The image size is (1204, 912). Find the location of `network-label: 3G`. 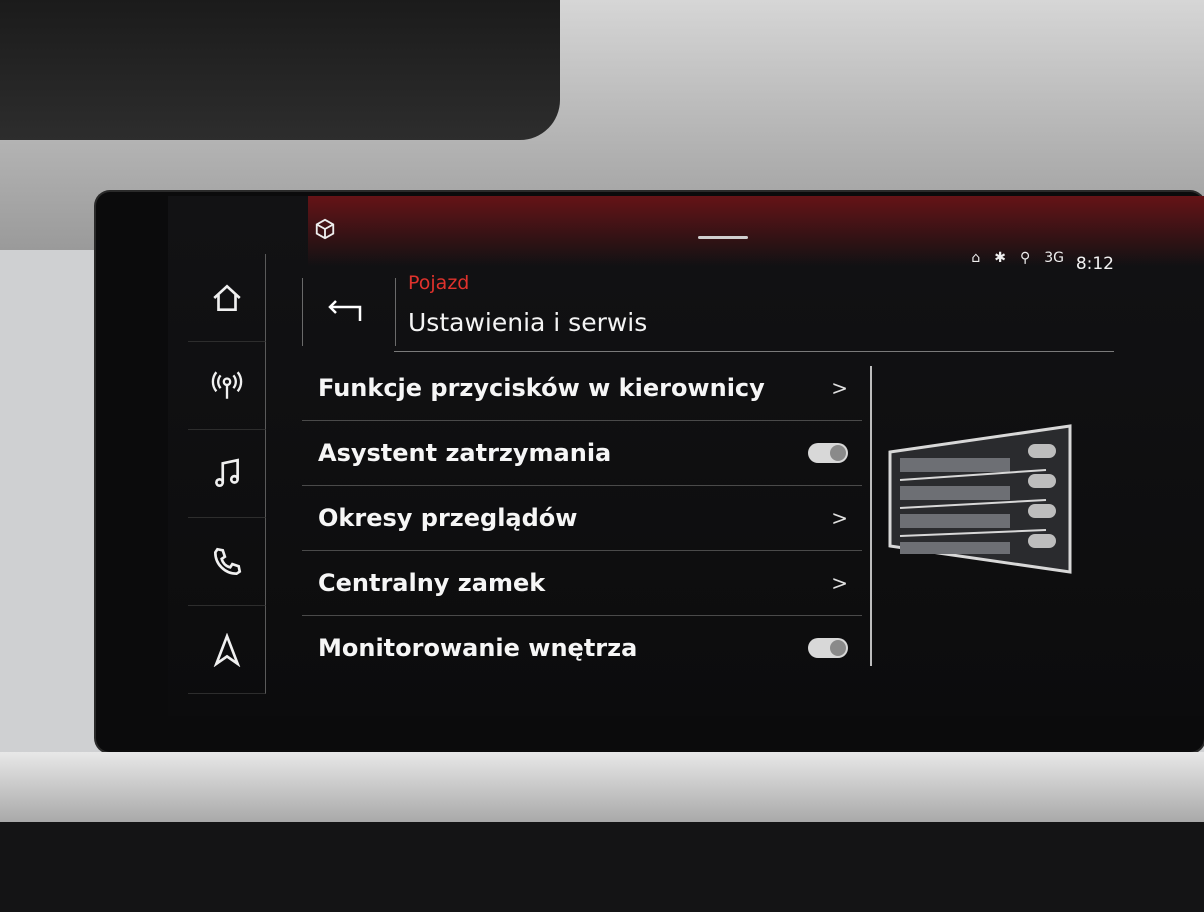

network-label: 3G is located at coordinates (1054, 258).